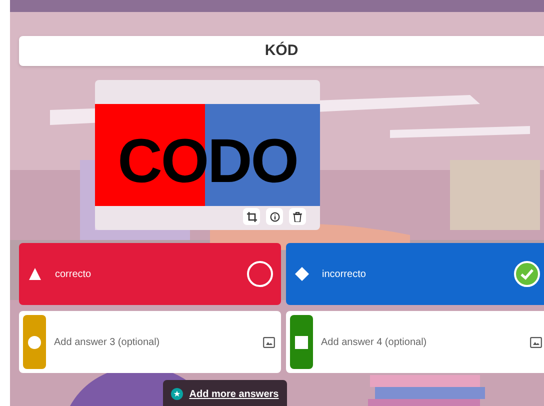 The width and height of the screenshot is (544, 406). What do you see at coordinates (301, 342) in the screenshot?
I see `square-icon` at bounding box center [301, 342].